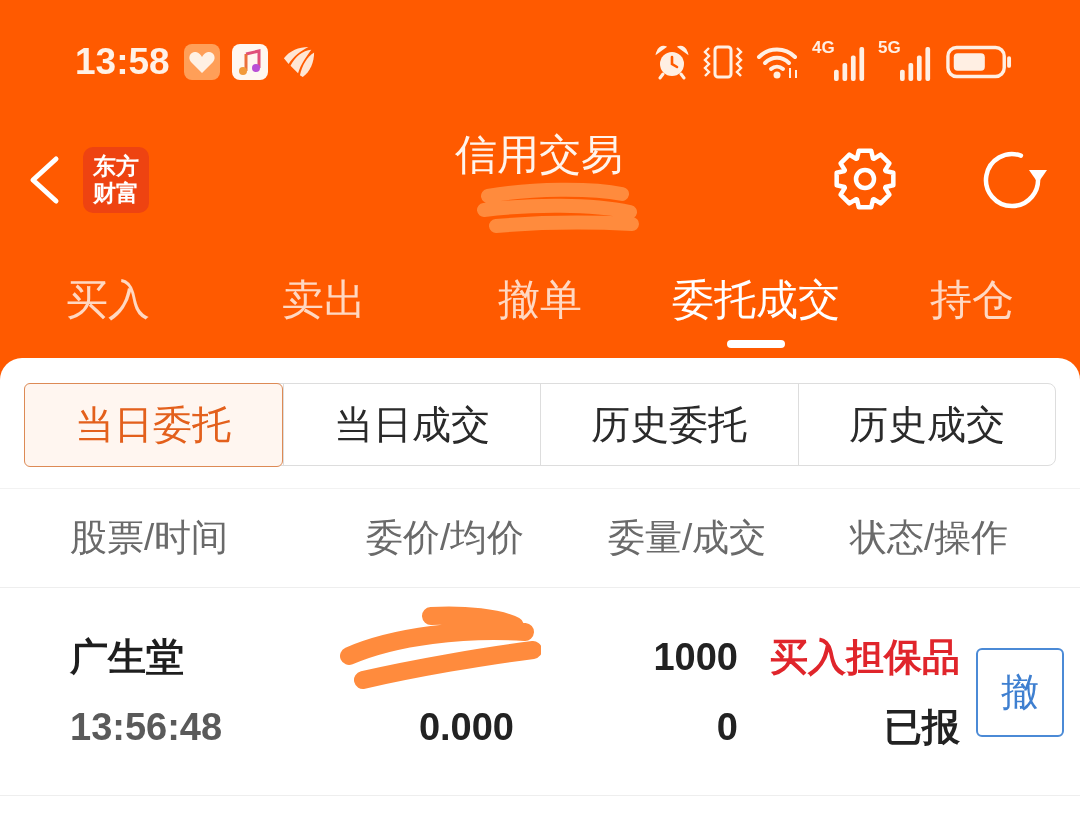  I want to click on order-status: 已报, so click(921, 727).